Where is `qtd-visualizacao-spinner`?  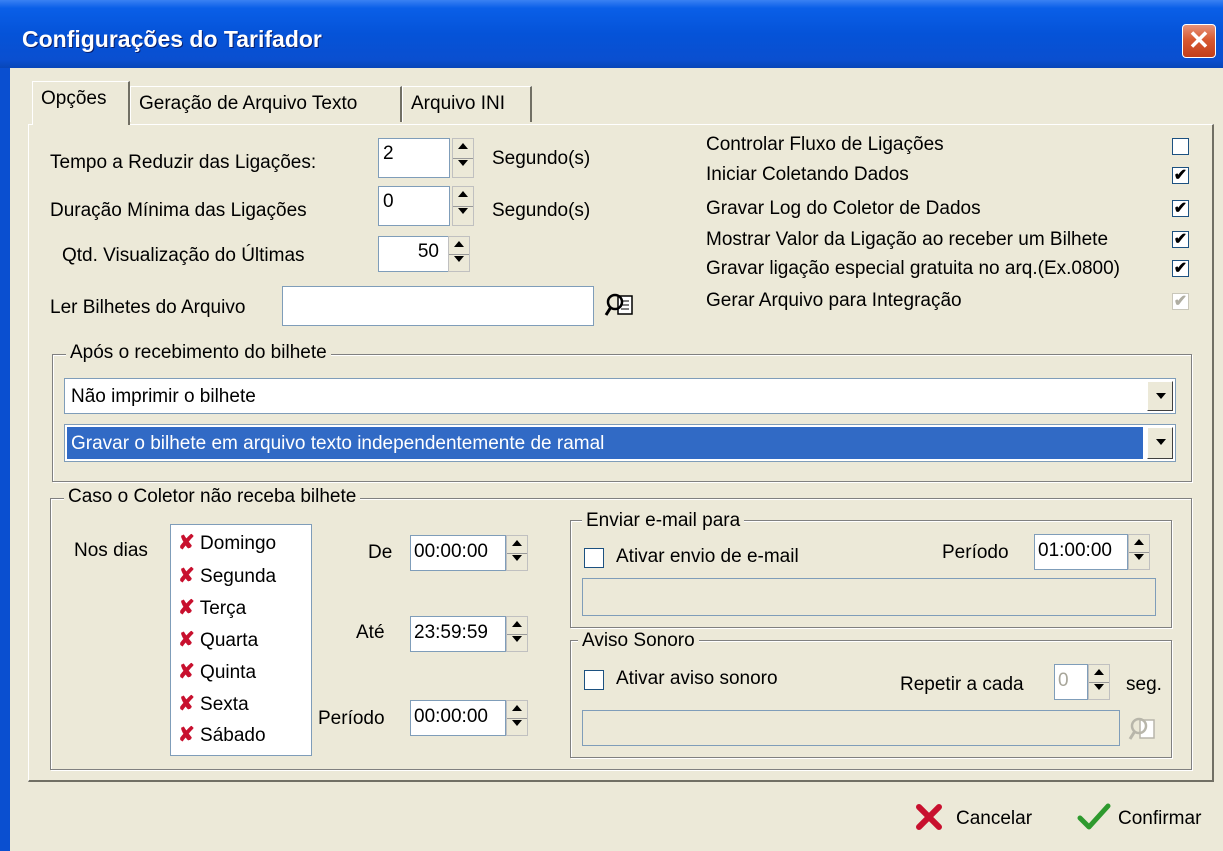 qtd-visualizacao-spinner is located at coordinates (459, 254).